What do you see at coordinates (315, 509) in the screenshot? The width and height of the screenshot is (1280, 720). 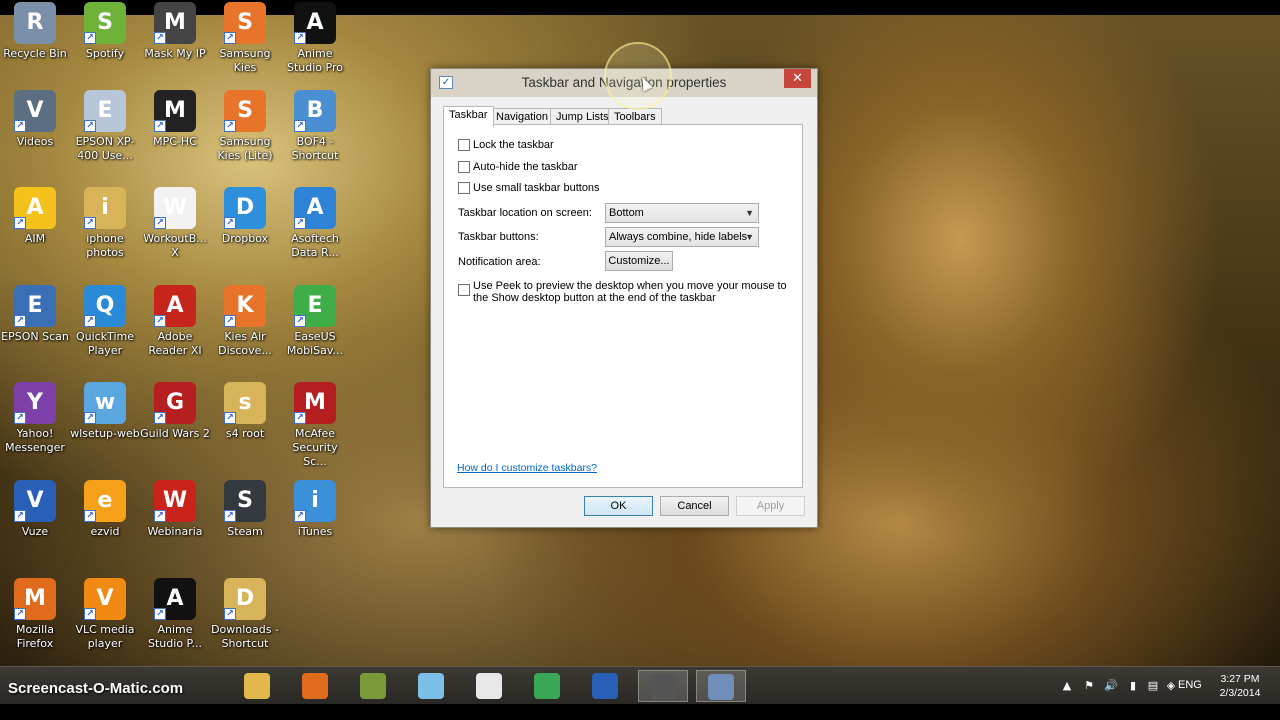 I see `desktop-icon: i ↗ iTunes` at bounding box center [315, 509].